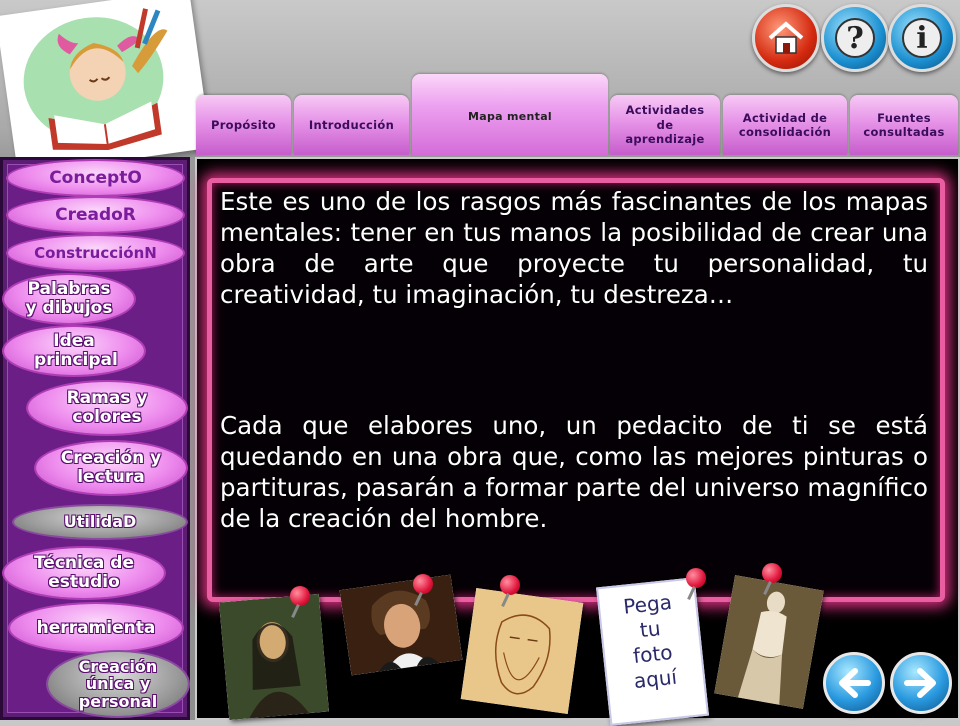  I want to click on arrow-left-icon, so click(855, 683).